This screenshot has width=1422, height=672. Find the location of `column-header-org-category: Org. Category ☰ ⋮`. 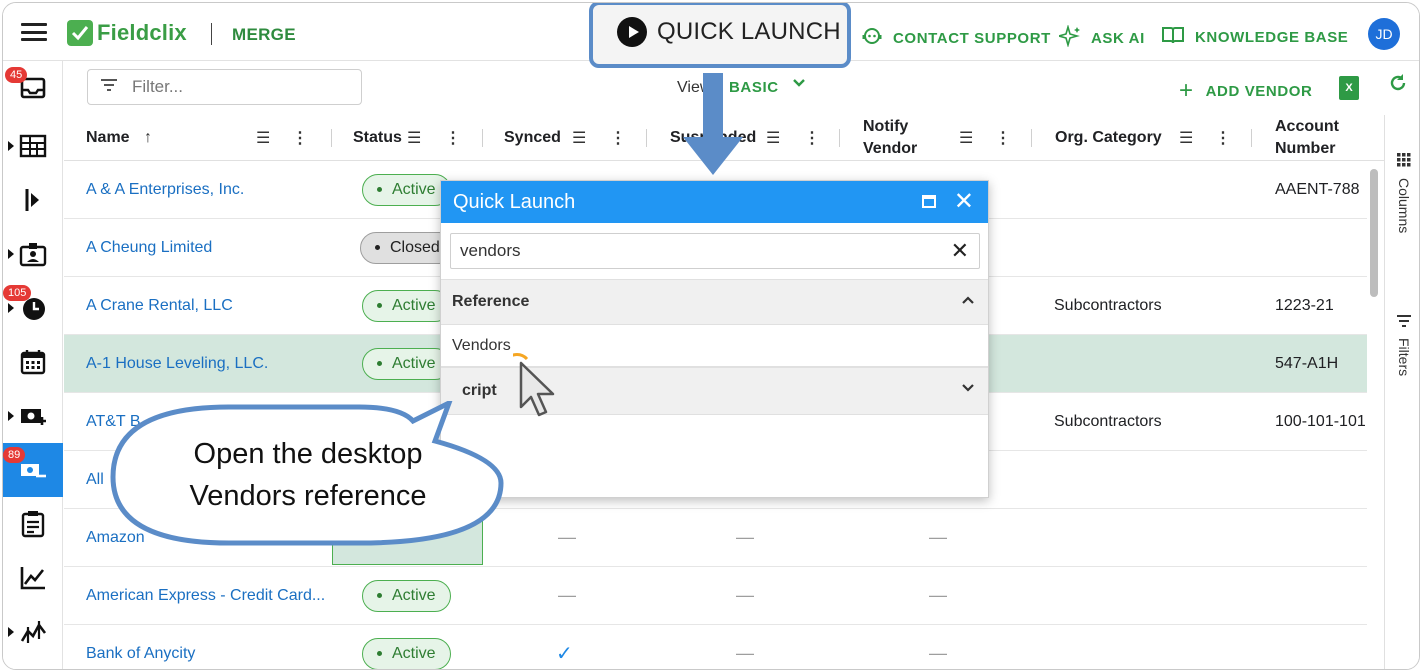

column-header-org-category: Org. Category ☰ ⋮ is located at coordinates (1145, 138).